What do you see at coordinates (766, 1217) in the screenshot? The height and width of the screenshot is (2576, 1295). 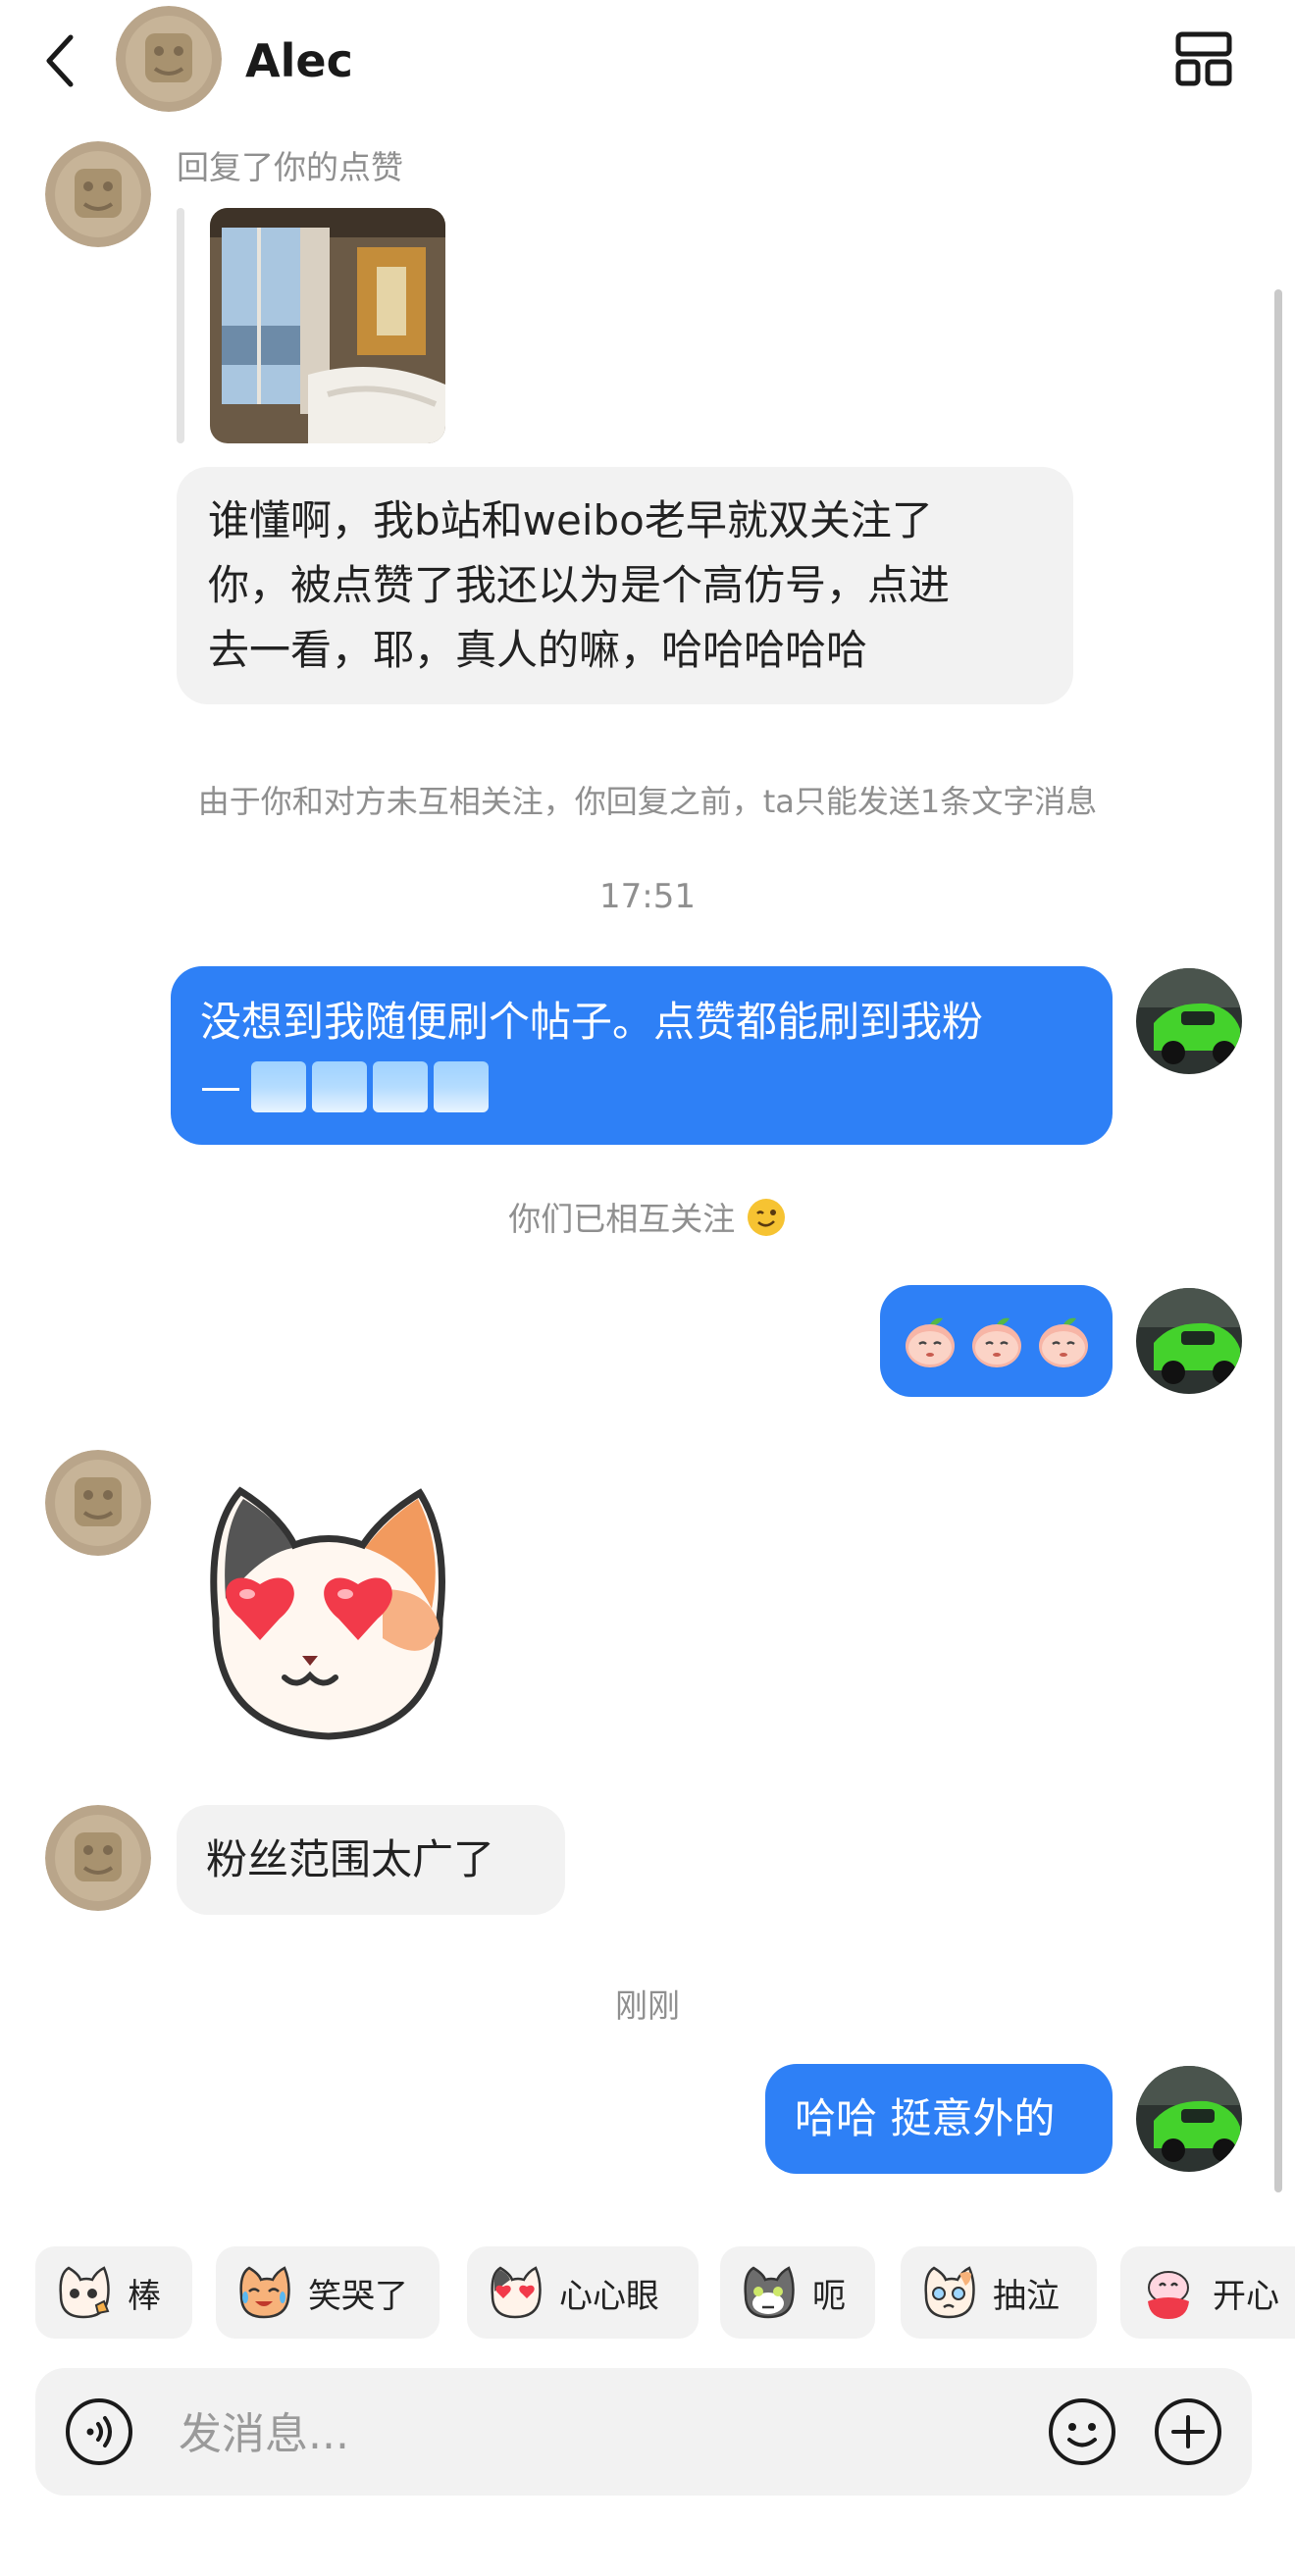 I see `wink-emoji-icon` at bounding box center [766, 1217].